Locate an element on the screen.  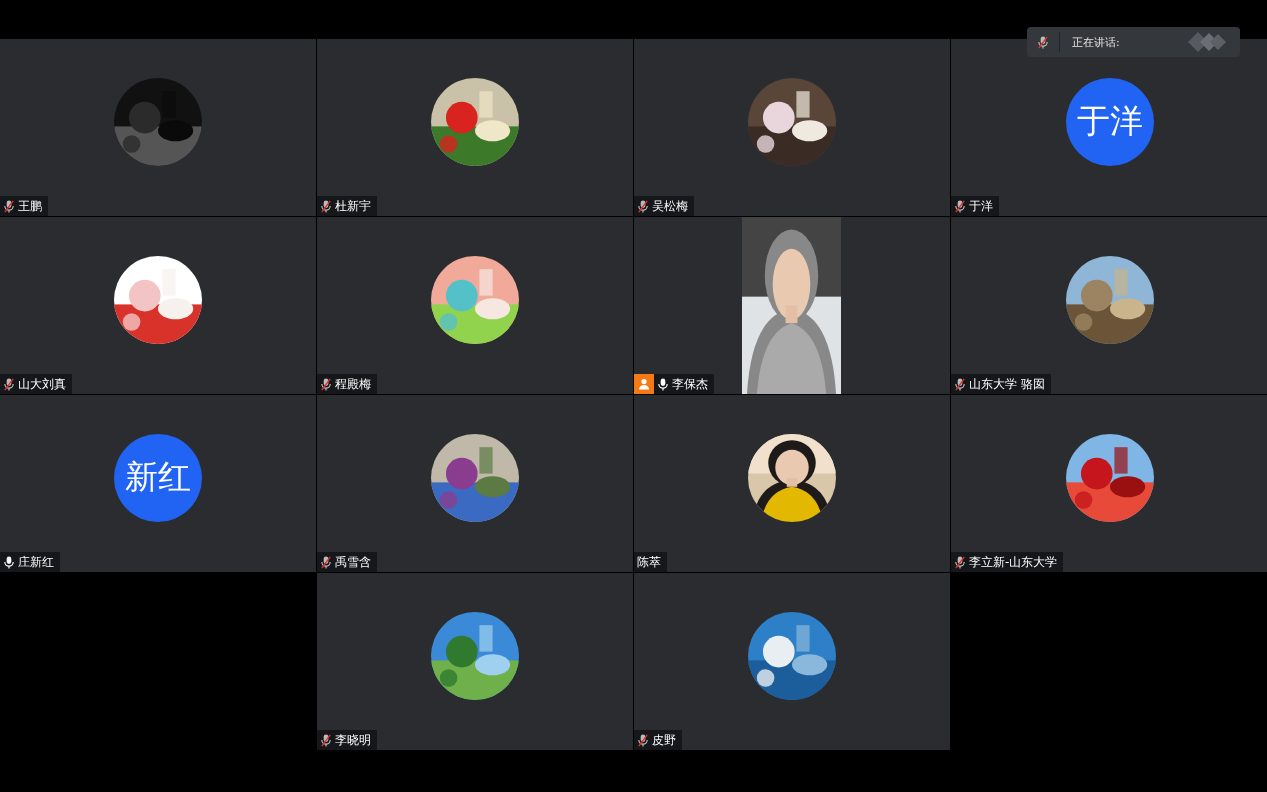
blurred-name-drawing is located at coordinates (1208, 42).